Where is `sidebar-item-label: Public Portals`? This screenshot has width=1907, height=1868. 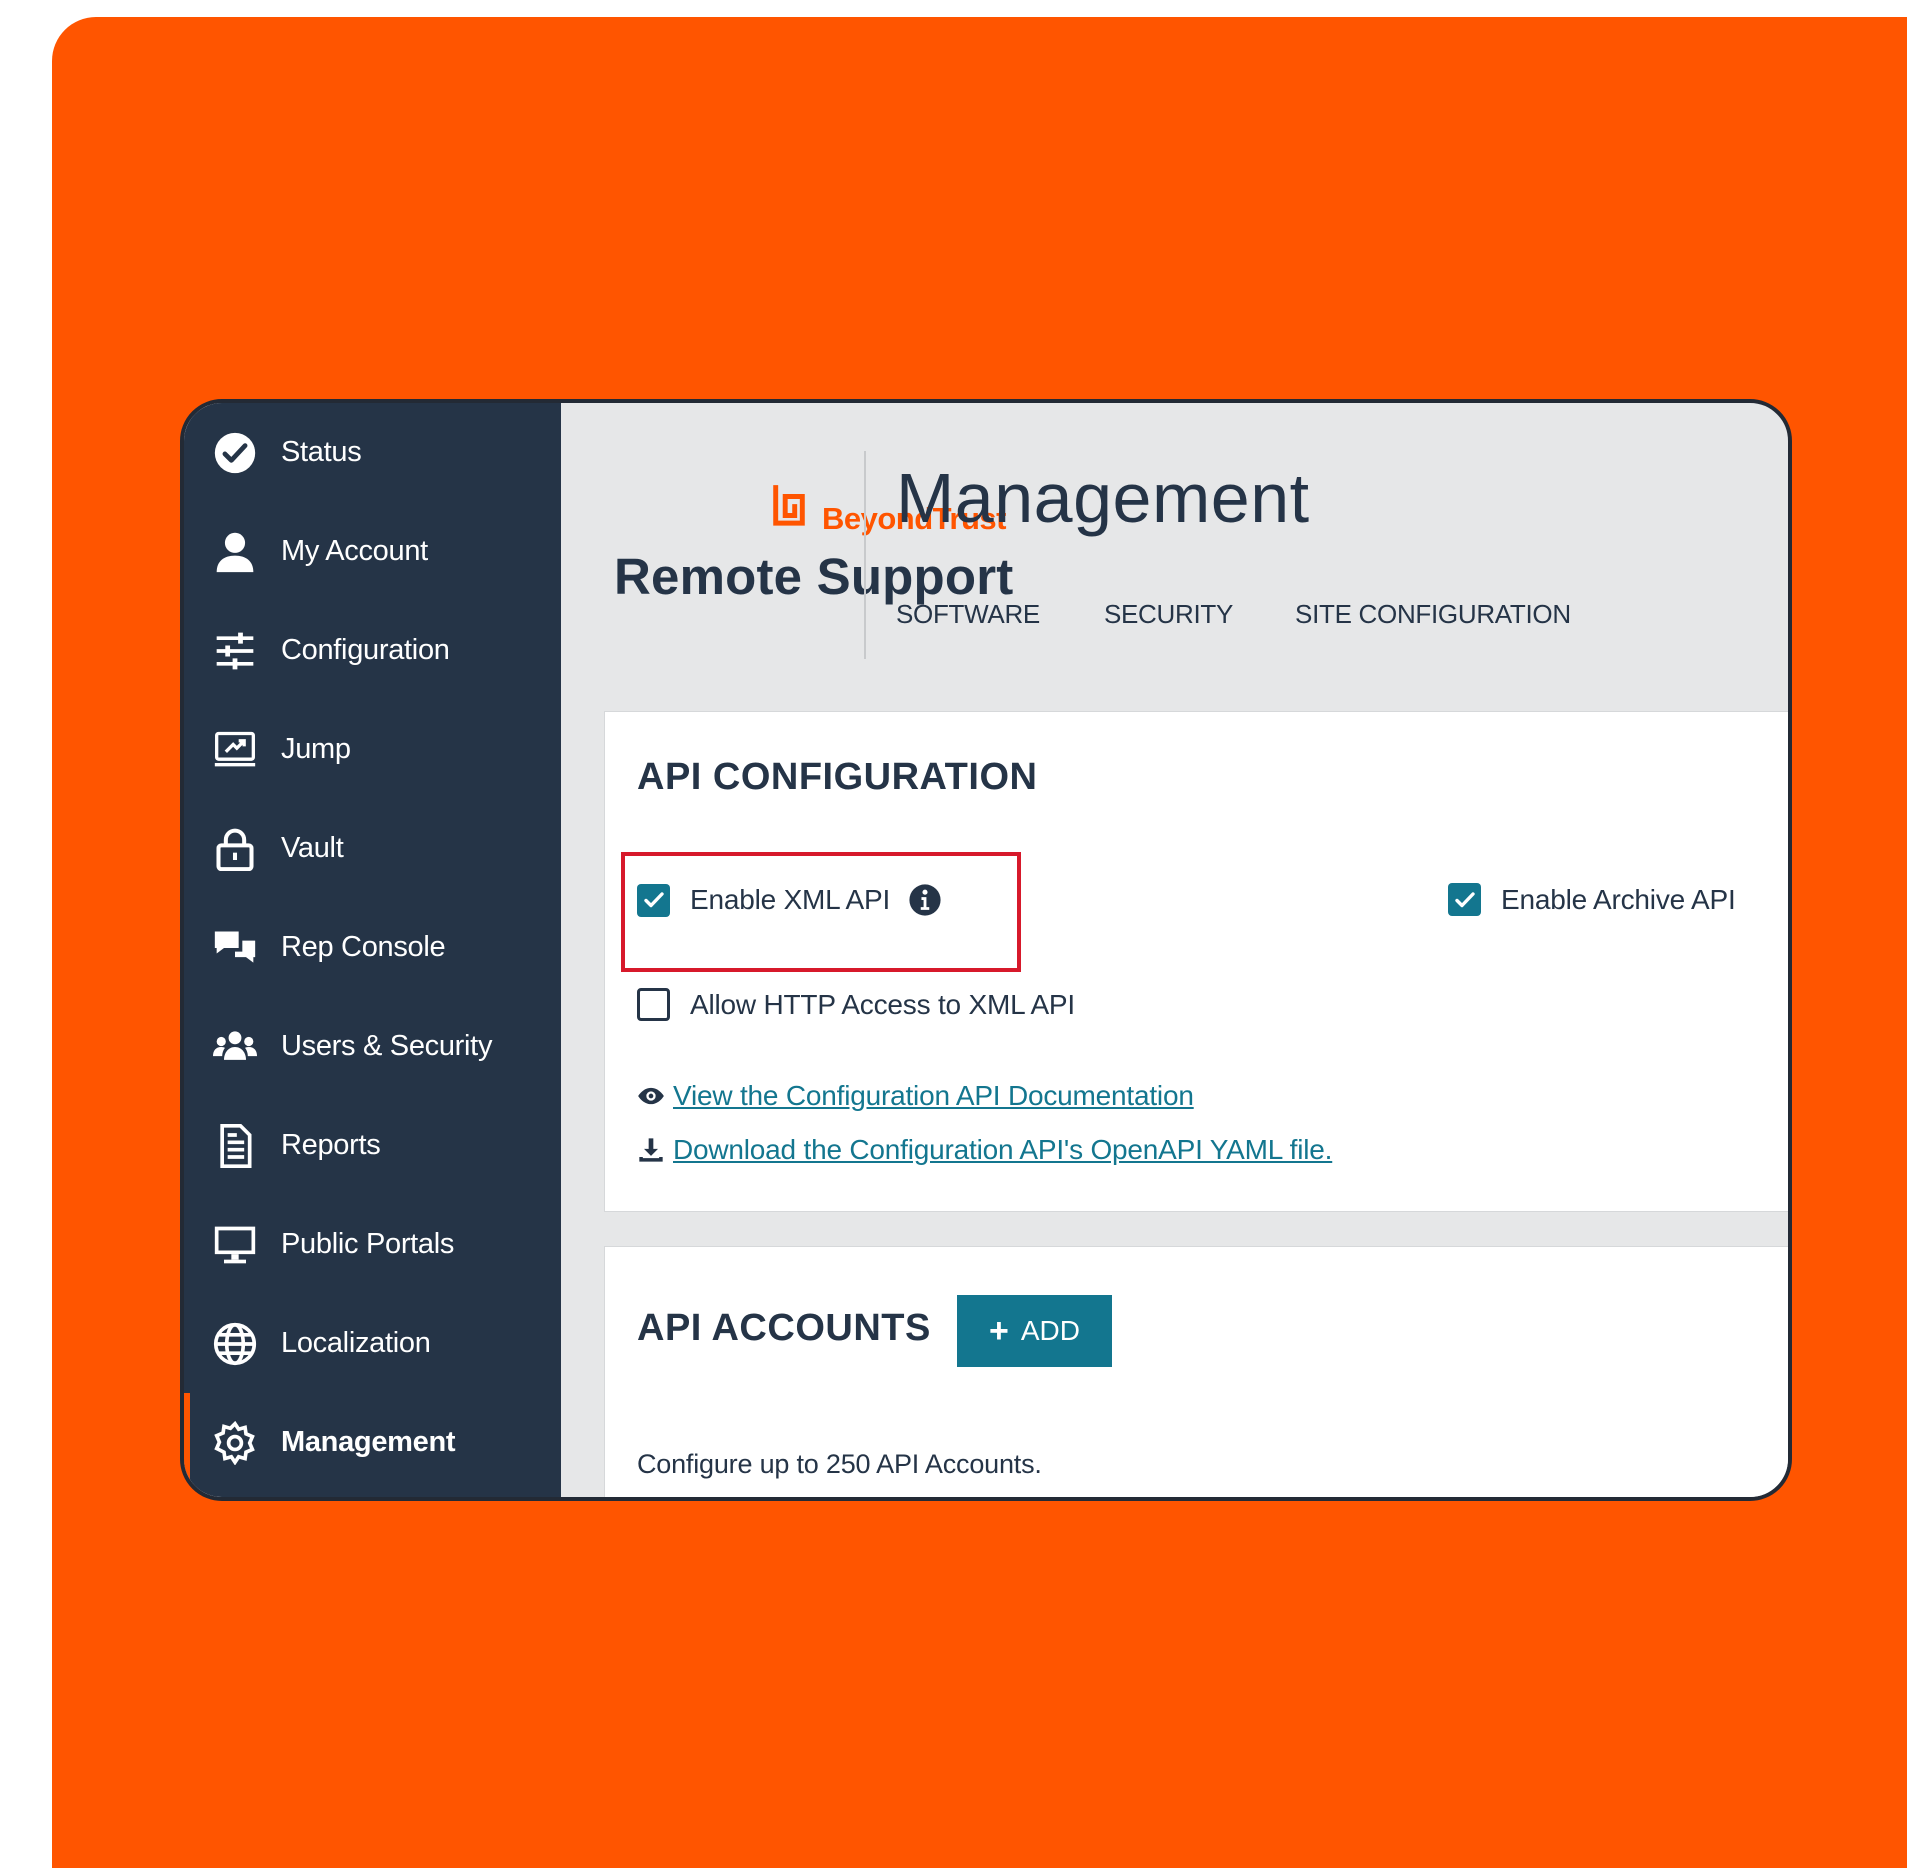 sidebar-item-label: Public Portals is located at coordinates (368, 1244).